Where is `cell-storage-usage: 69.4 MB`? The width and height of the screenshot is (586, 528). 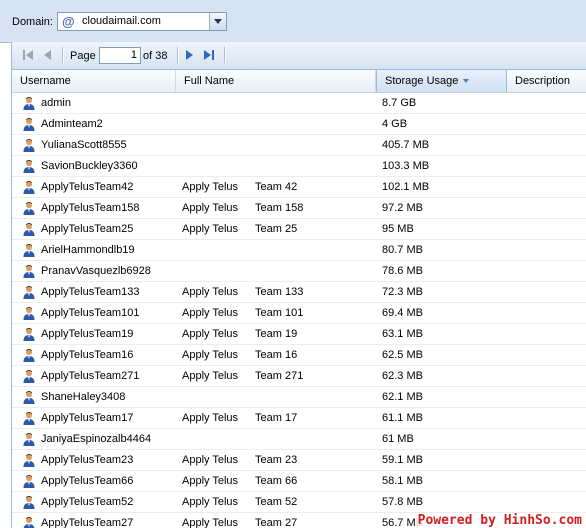 cell-storage-usage: 69.4 MB is located at coordinates (402, 313).